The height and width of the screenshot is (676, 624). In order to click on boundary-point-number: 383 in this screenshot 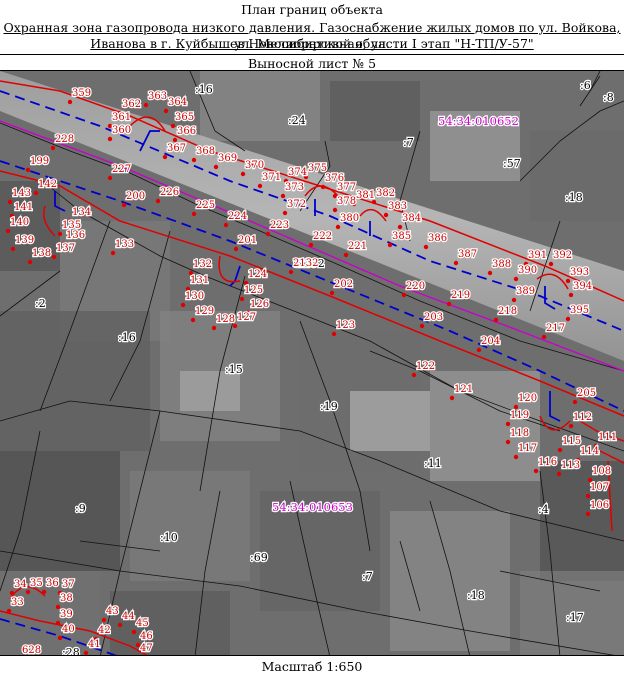, I will do `click(397, 206)`.